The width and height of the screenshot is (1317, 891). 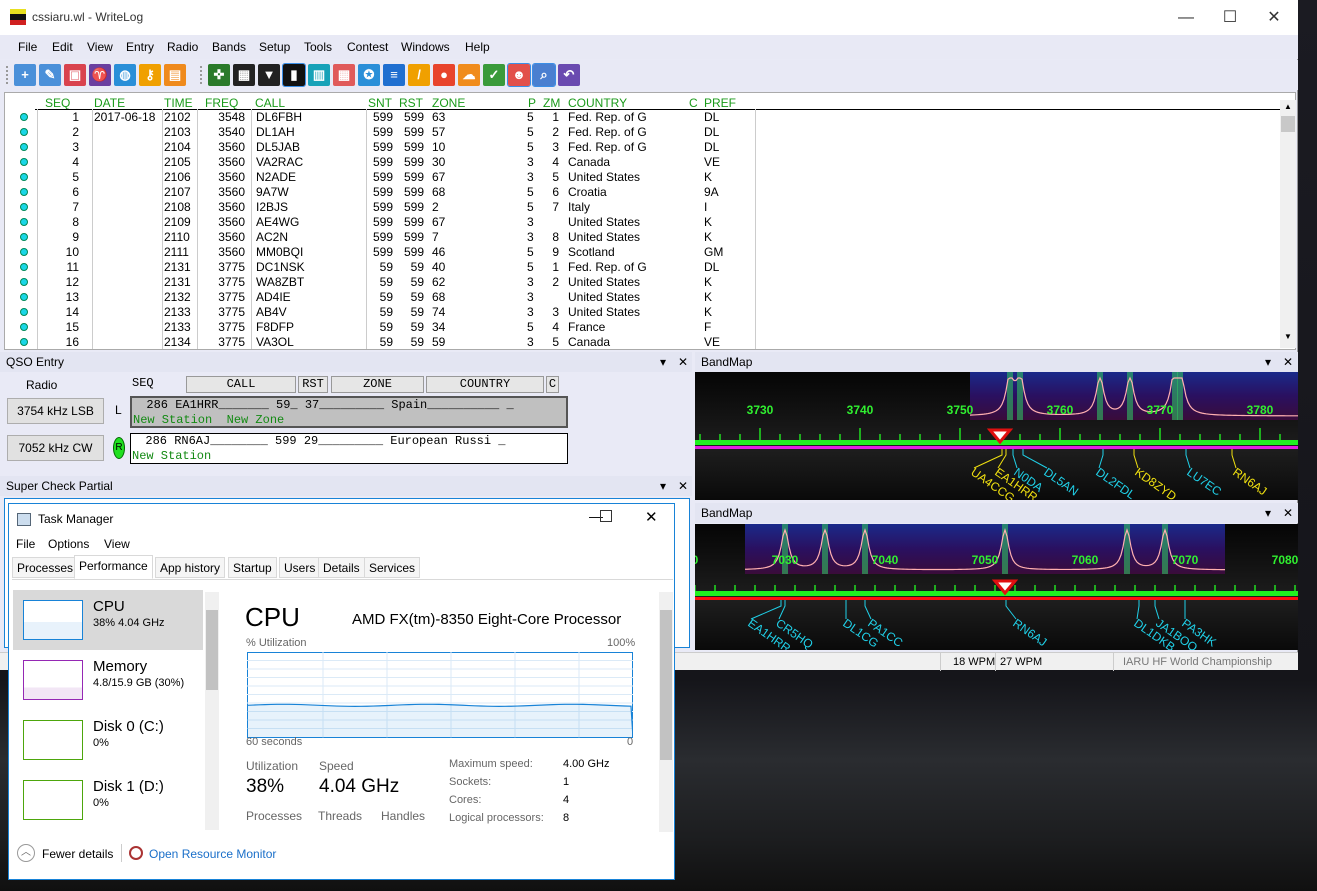 What do you see at coordinates (394, 75) in the screenshot?
I see `list-icon: ≡` at bounding box center [394, 75].